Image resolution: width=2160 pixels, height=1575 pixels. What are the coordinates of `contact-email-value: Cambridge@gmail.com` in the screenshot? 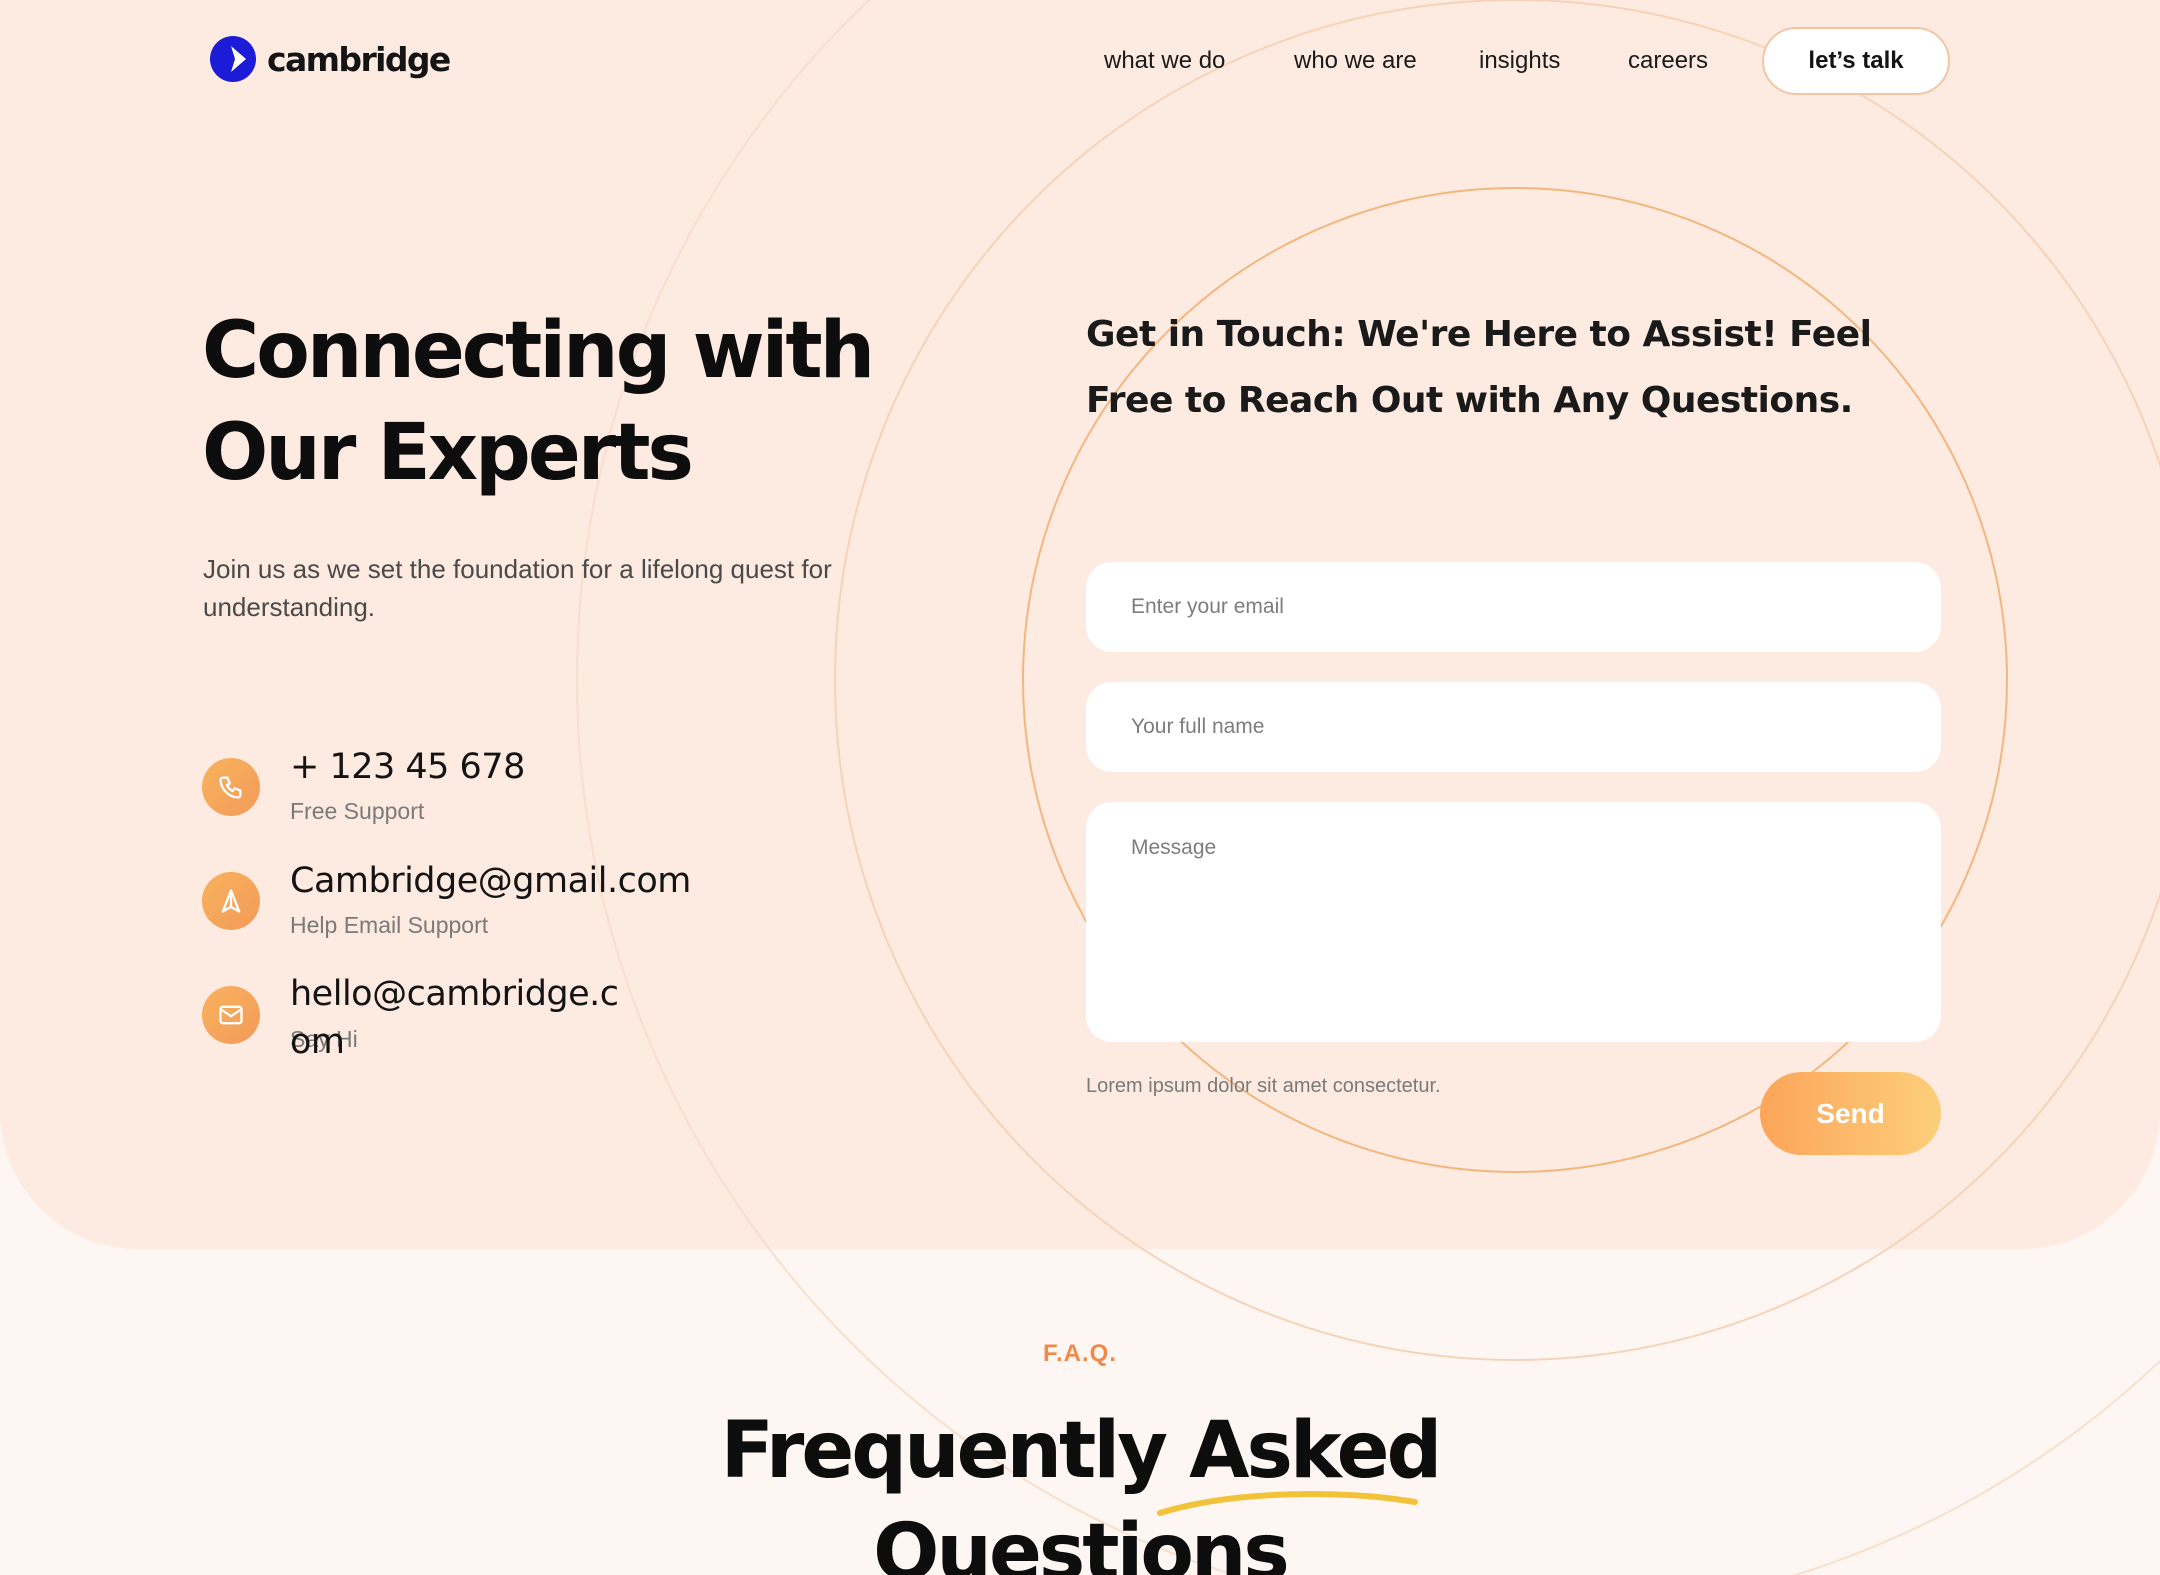 It's located at (490, 881).